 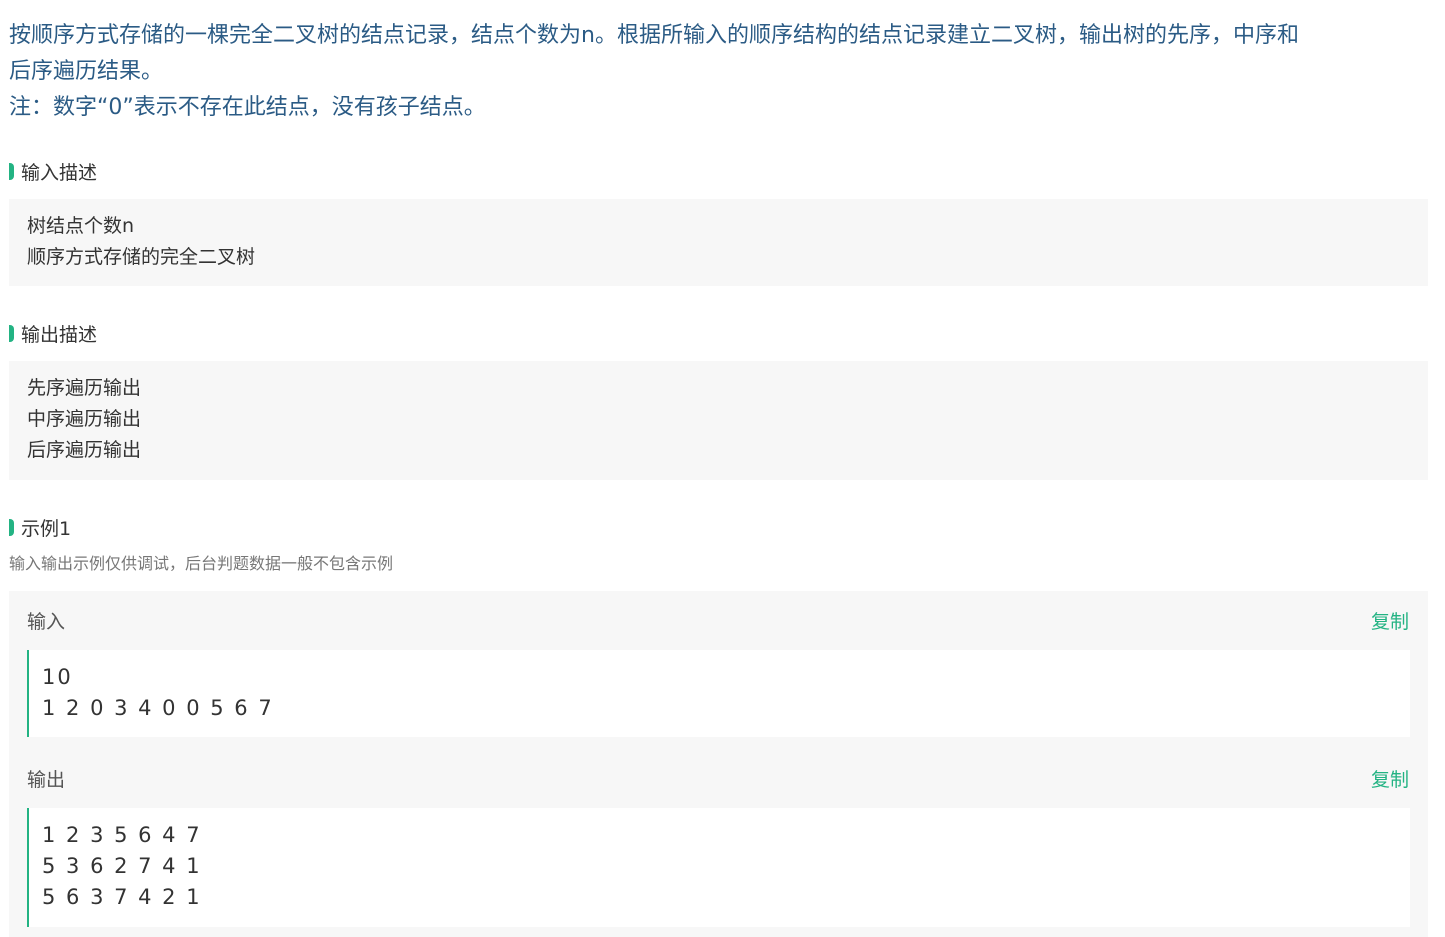 I want to click on input-description-line: 树结点个数n, so click(x=81, y=226).